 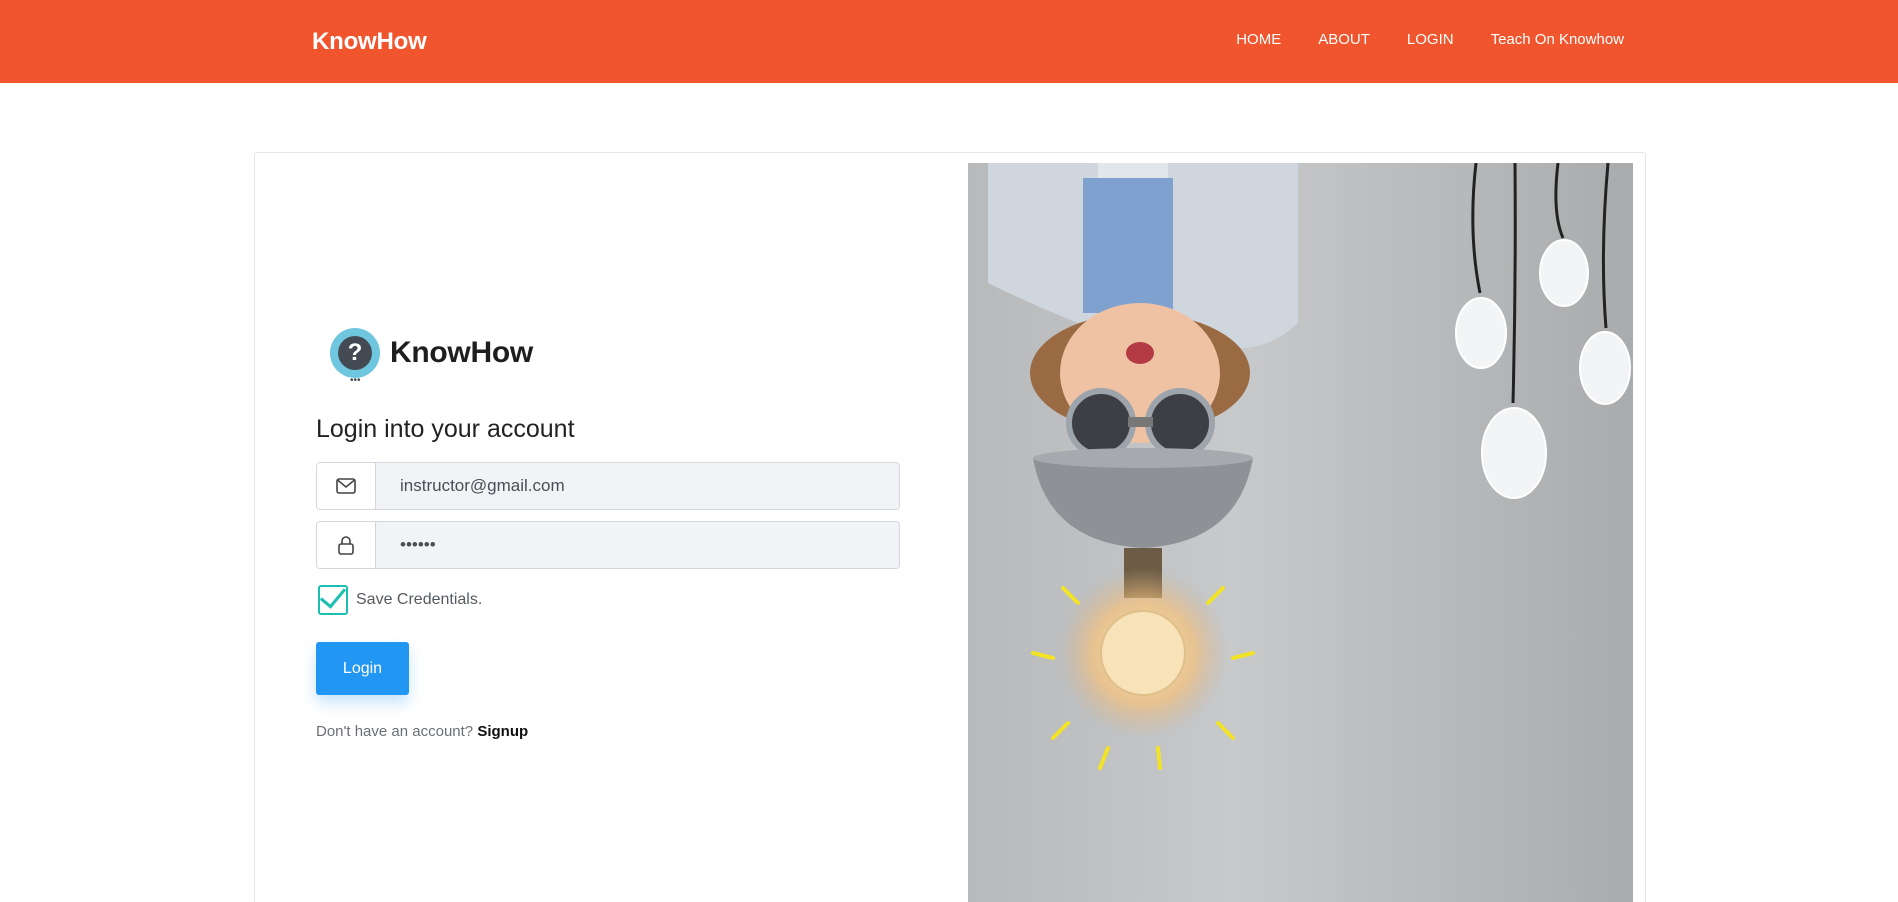 What do you see at coordinates (502, 731) in the screenshot?
I see `signup-link: Signup` at bounding box center [502, 731].